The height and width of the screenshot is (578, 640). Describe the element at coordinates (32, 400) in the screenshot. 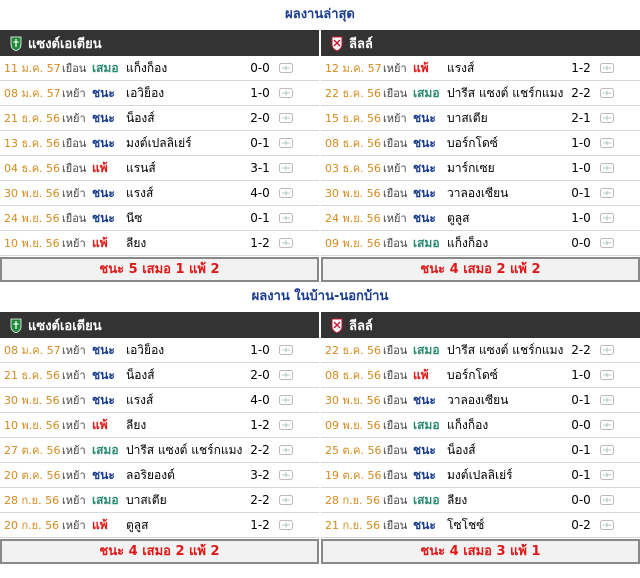

I see `match-date: 30 พ.ย. 56` at that location.